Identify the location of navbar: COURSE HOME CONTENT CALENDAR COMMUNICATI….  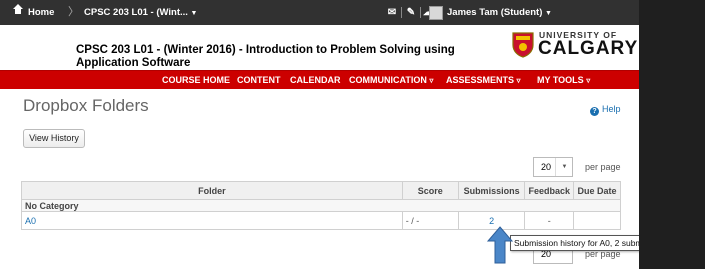
(319, 79).